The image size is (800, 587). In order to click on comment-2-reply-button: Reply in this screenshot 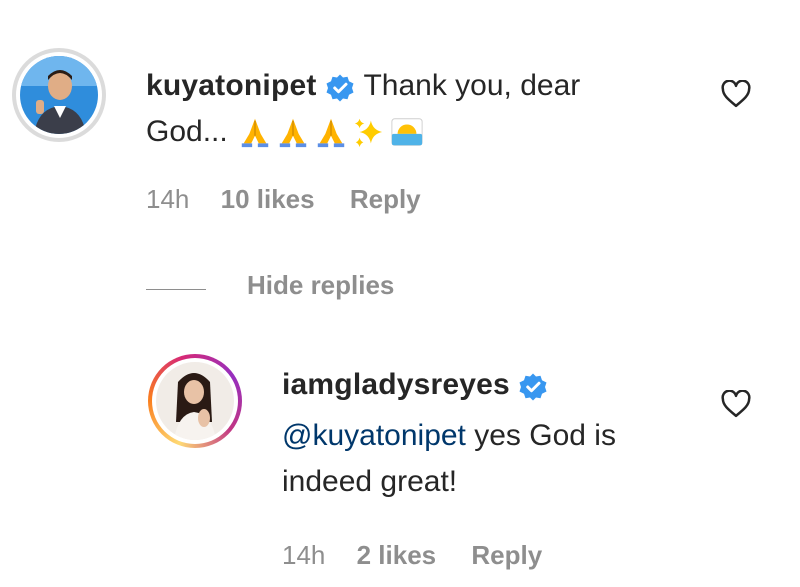, I will do `click(506, 555)`.